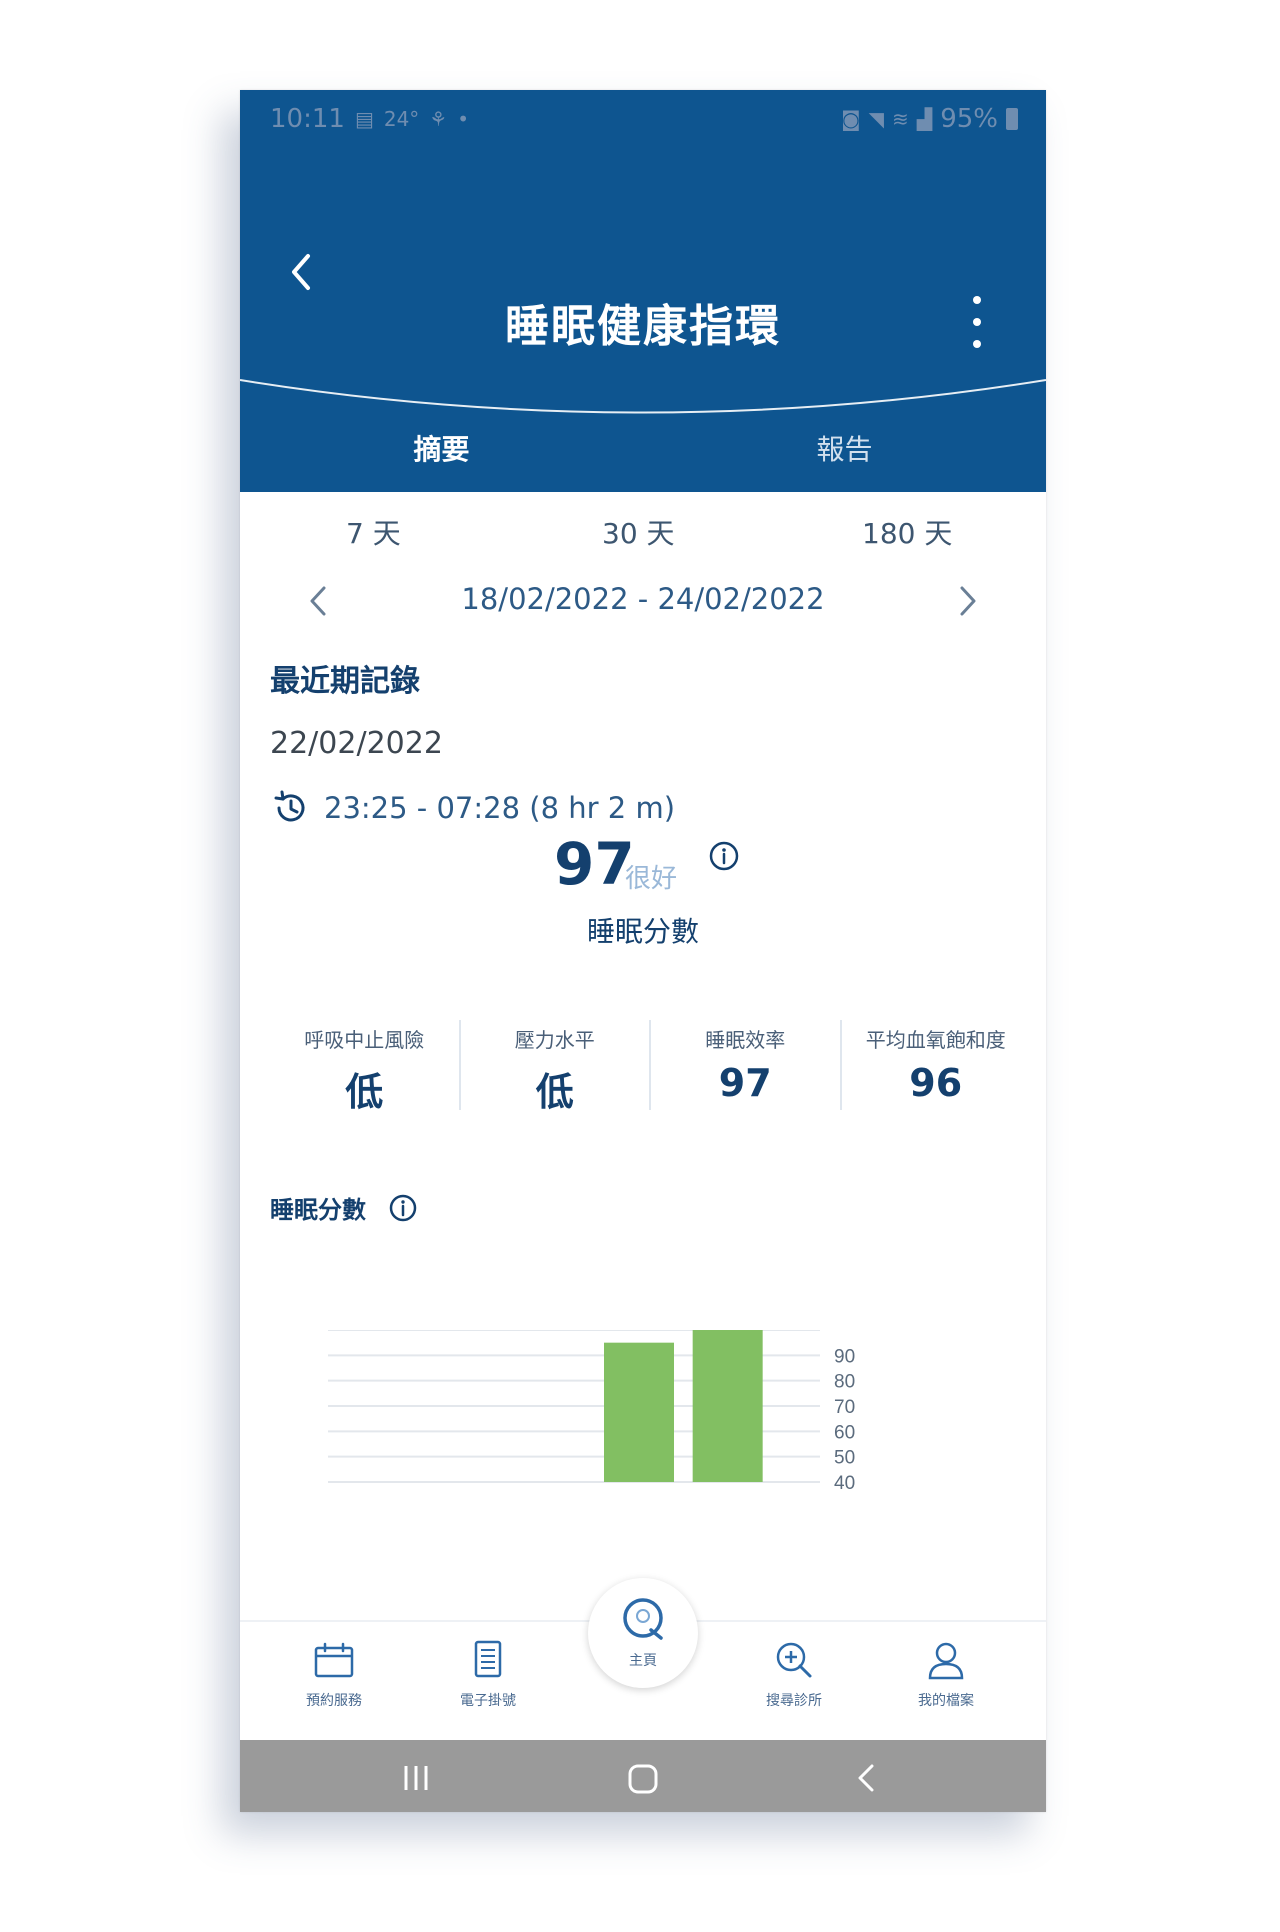 This screenshot has height=1932, width=1280. Describe the element at coordinates (1012, 119) in the screenshot. I see `battery-icon` at that location.